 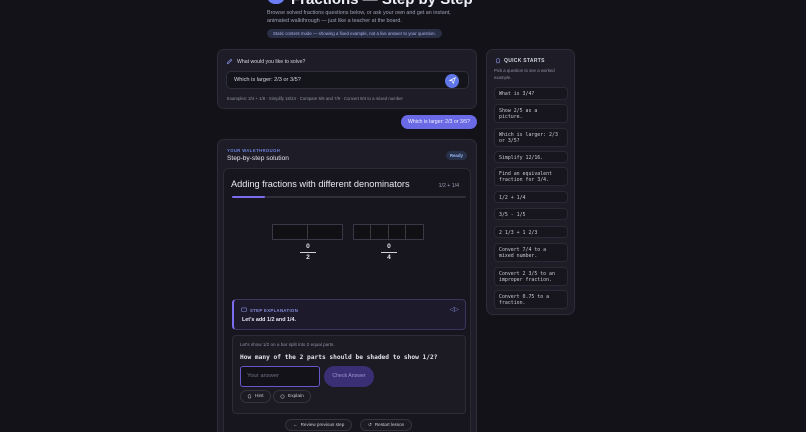 I want to click on step-explanation-kicker: STEP EXPLANATION, so click(x=269, y=310).